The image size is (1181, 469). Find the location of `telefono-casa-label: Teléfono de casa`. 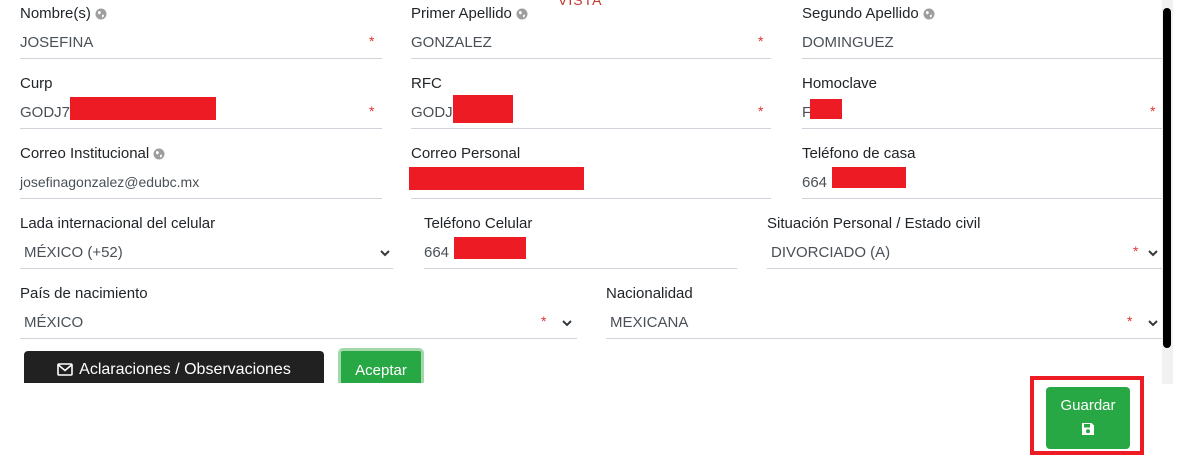

telefono-casa-label: Teléfono de casa is located at coordinates (859, 153).